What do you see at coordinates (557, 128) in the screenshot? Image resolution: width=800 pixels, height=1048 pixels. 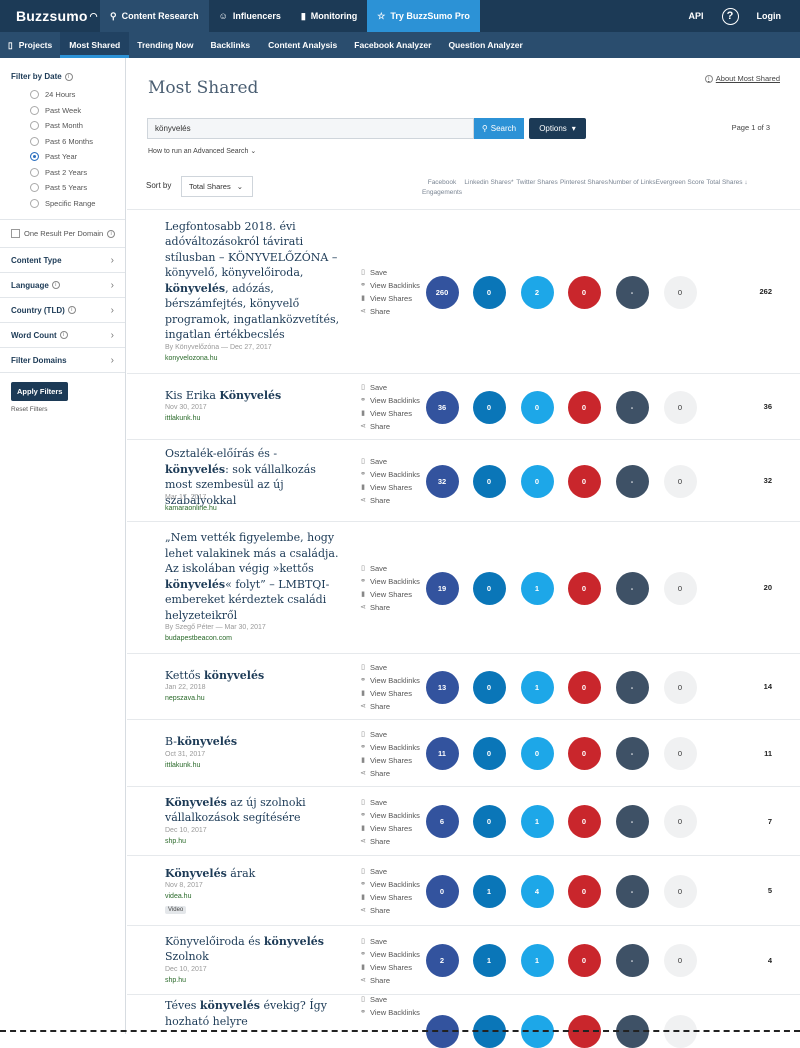 I see `options-button: Options ▾` at bounding box center [557, 128].